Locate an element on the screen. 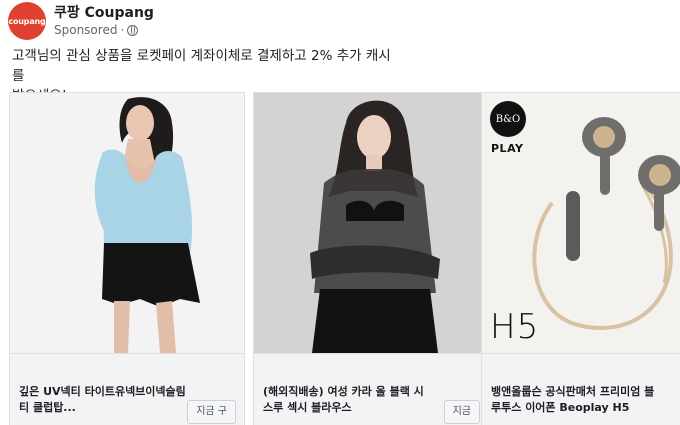 The width and height of the screenshot is (680, 425). globe-icon is located at coordinates (133, 30).